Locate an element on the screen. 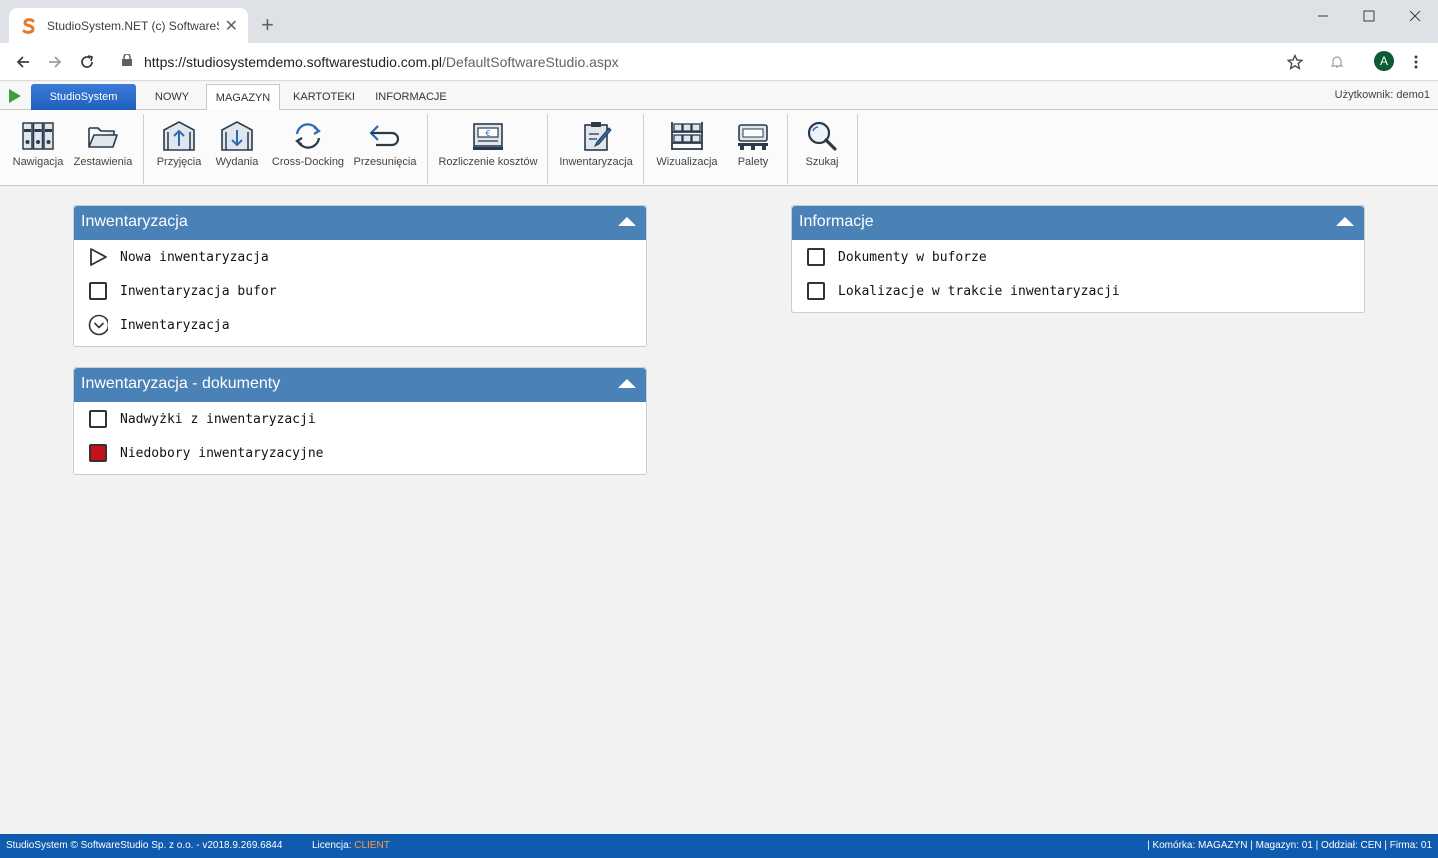 The image size is (1438, 858). panel-inwentaryzacja-header: Inwentaryzacja is located at coordinates (360, 223).